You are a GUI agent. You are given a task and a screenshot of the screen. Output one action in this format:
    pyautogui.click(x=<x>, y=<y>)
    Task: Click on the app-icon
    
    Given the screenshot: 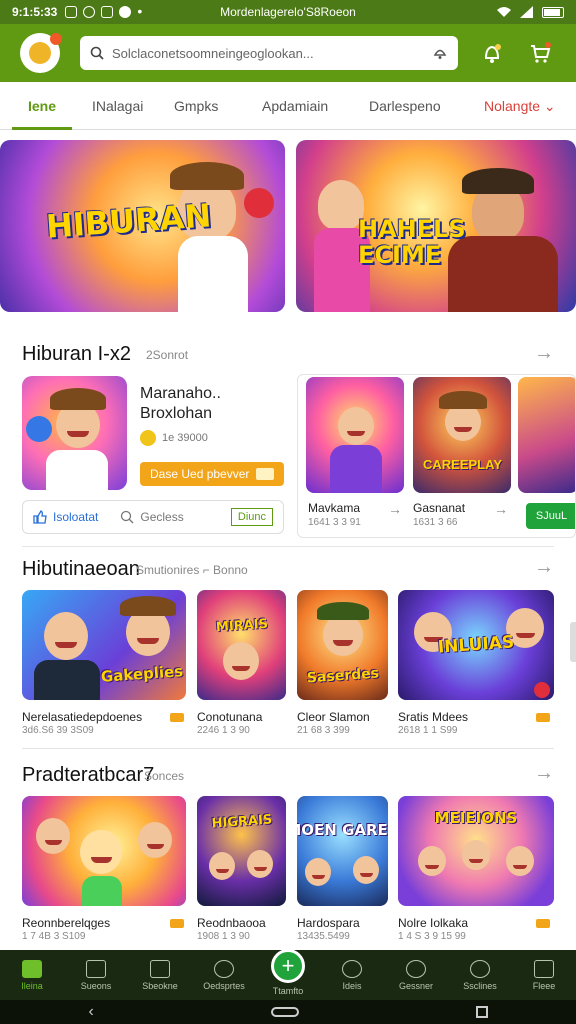 What is the action you would take?
    pyautogui.click(x=107, y=12)
    